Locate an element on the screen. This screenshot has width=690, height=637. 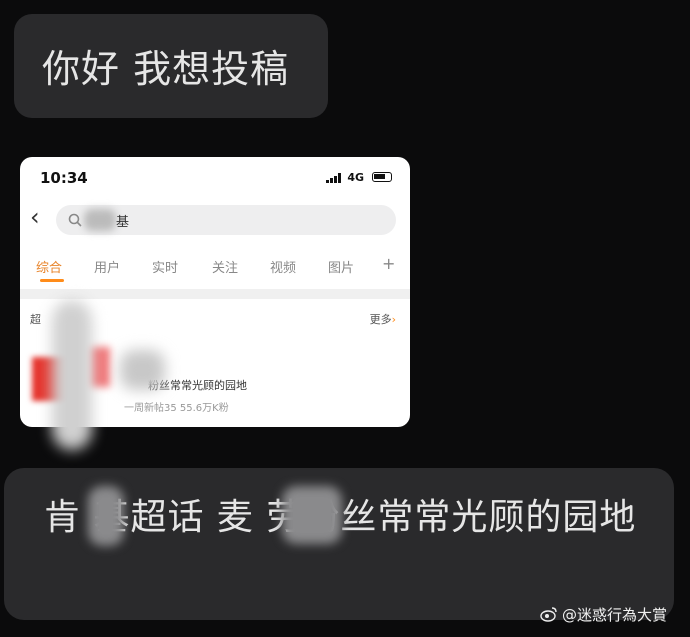
message-bubble-greeting: 你好 我想投稿 is located at coordinates (171, 66).